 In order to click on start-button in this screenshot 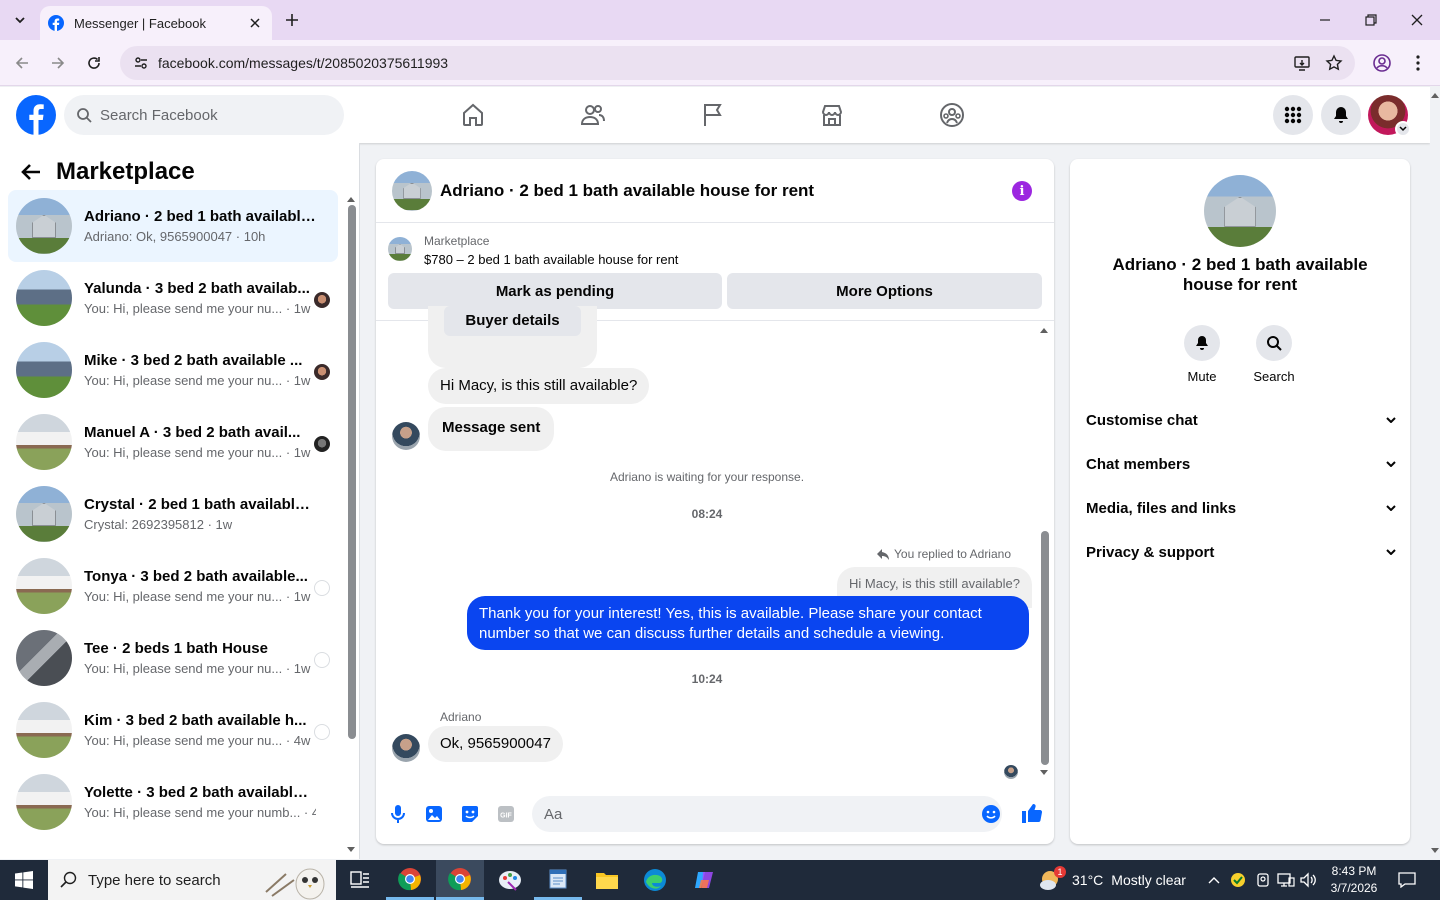, I will do `click(24, 880)`.